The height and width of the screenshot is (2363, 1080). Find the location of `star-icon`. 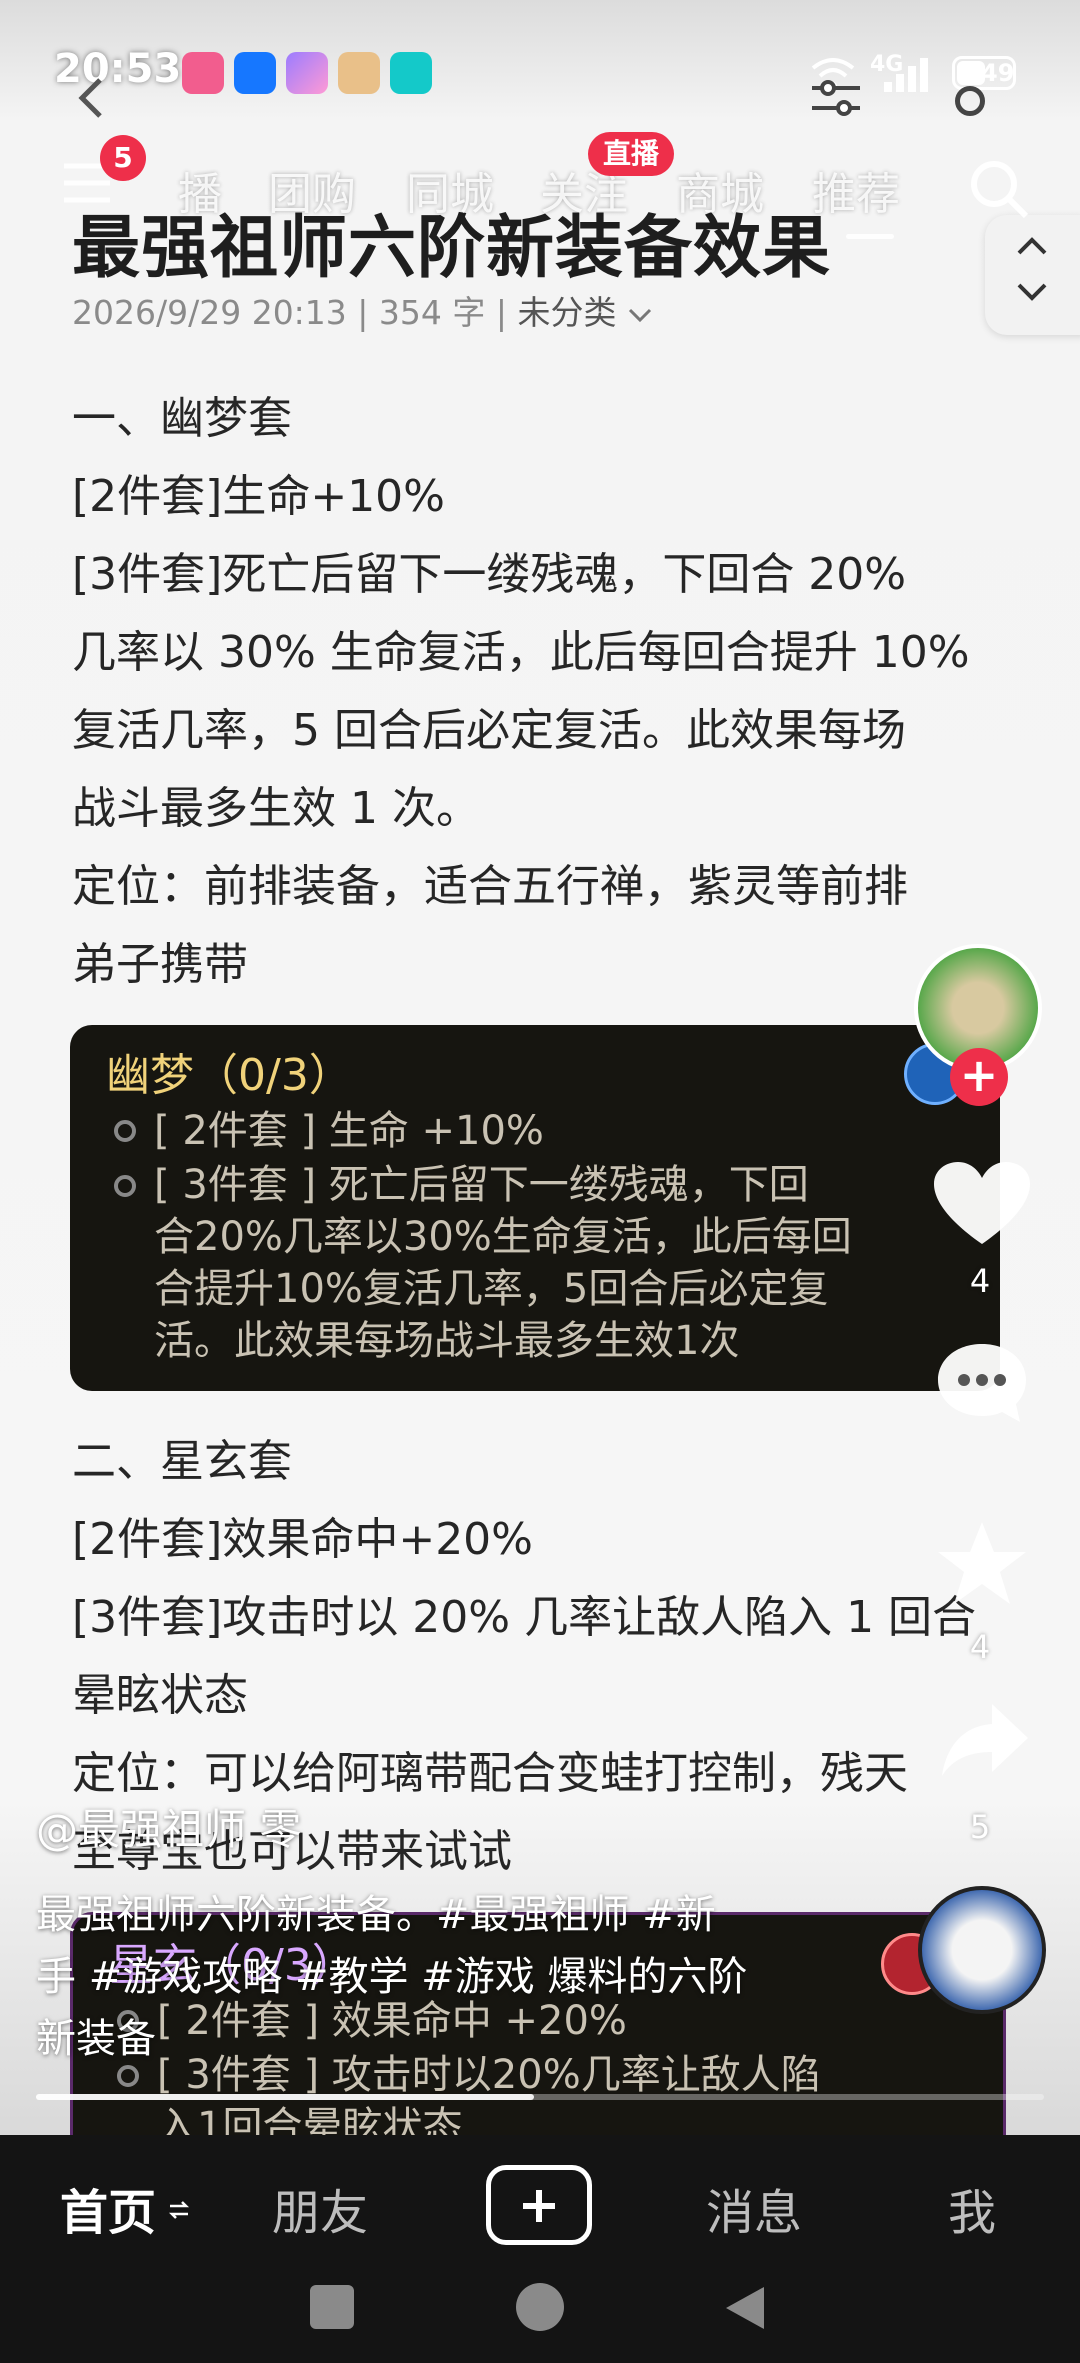

star-icon is located at coordinates (982, 1563).